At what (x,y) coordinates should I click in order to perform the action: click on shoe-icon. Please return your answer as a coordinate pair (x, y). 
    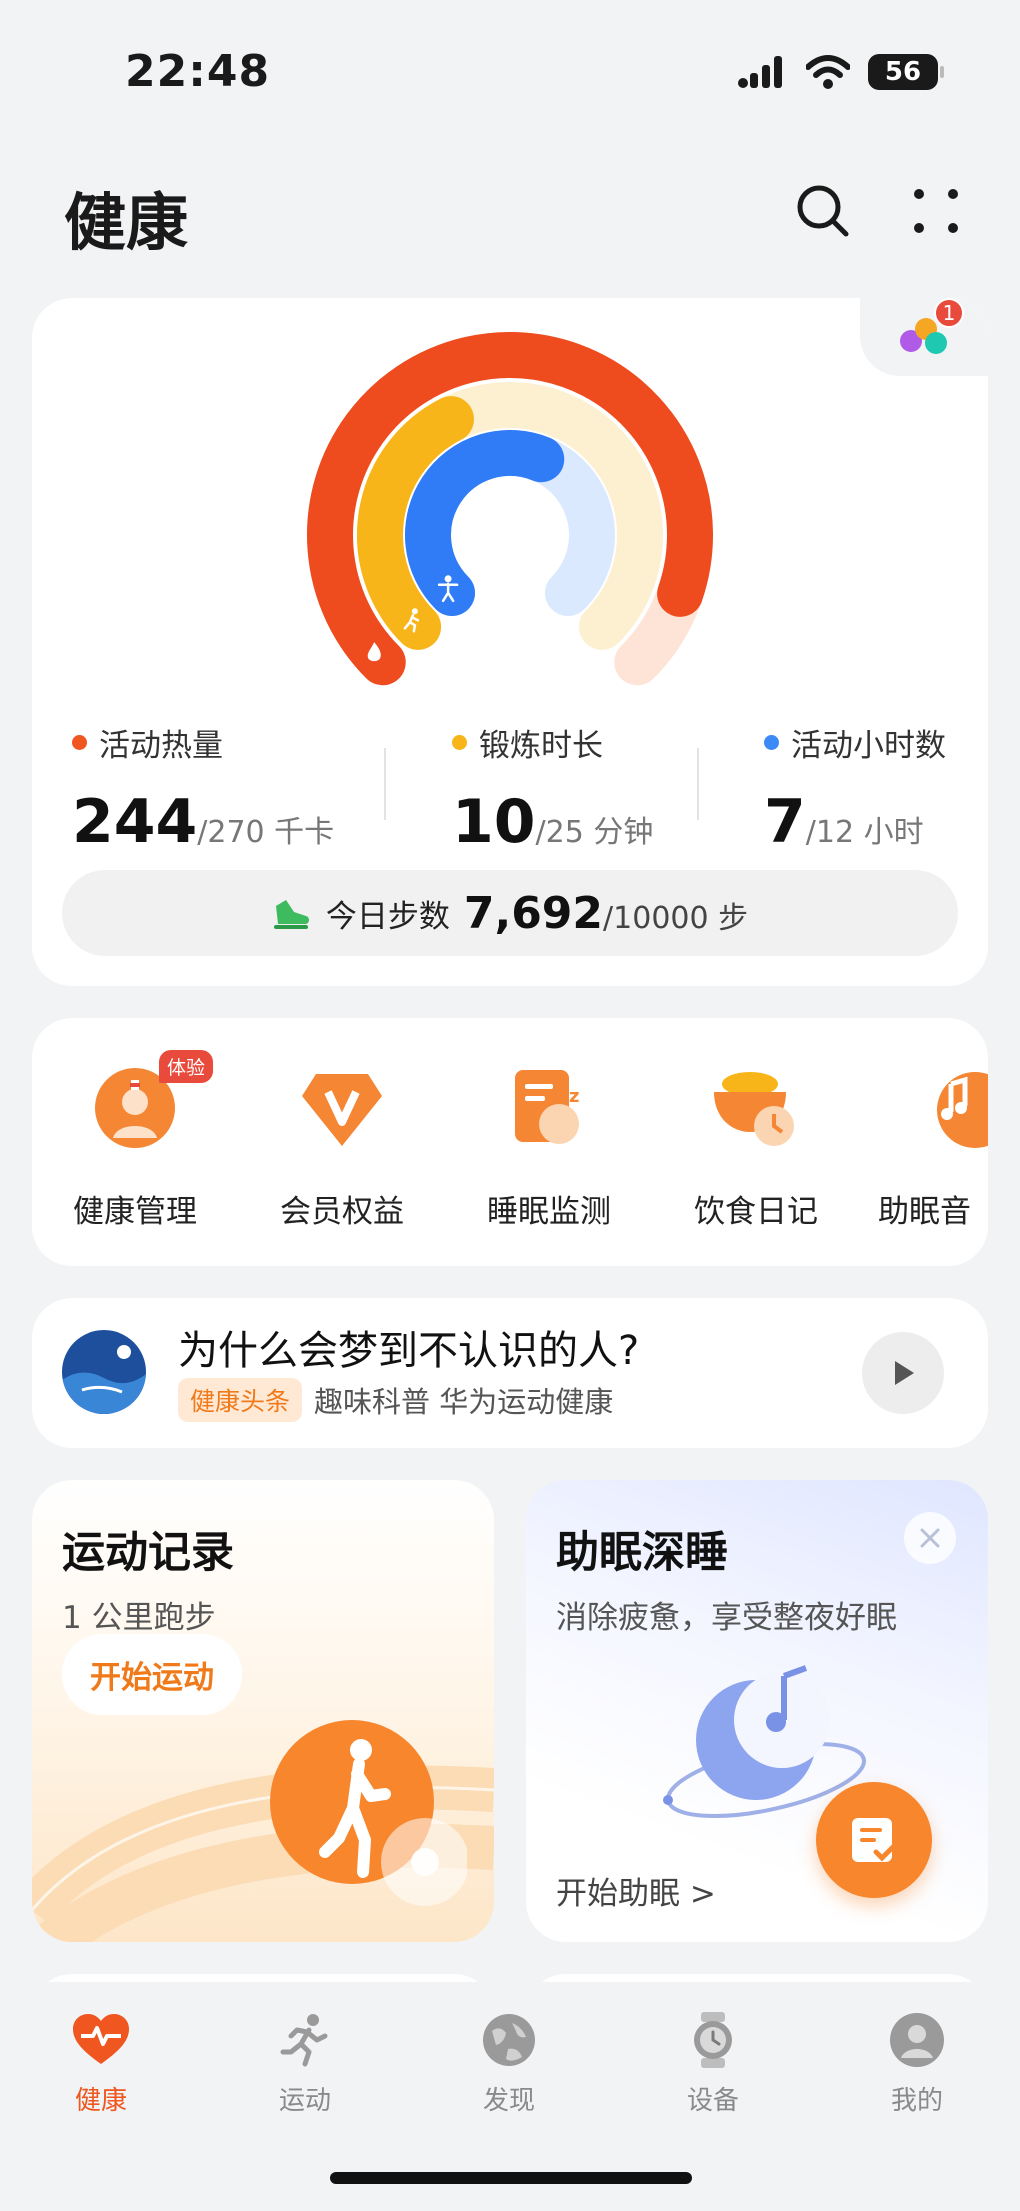
    Looking at the image, I should click on (291, 914).